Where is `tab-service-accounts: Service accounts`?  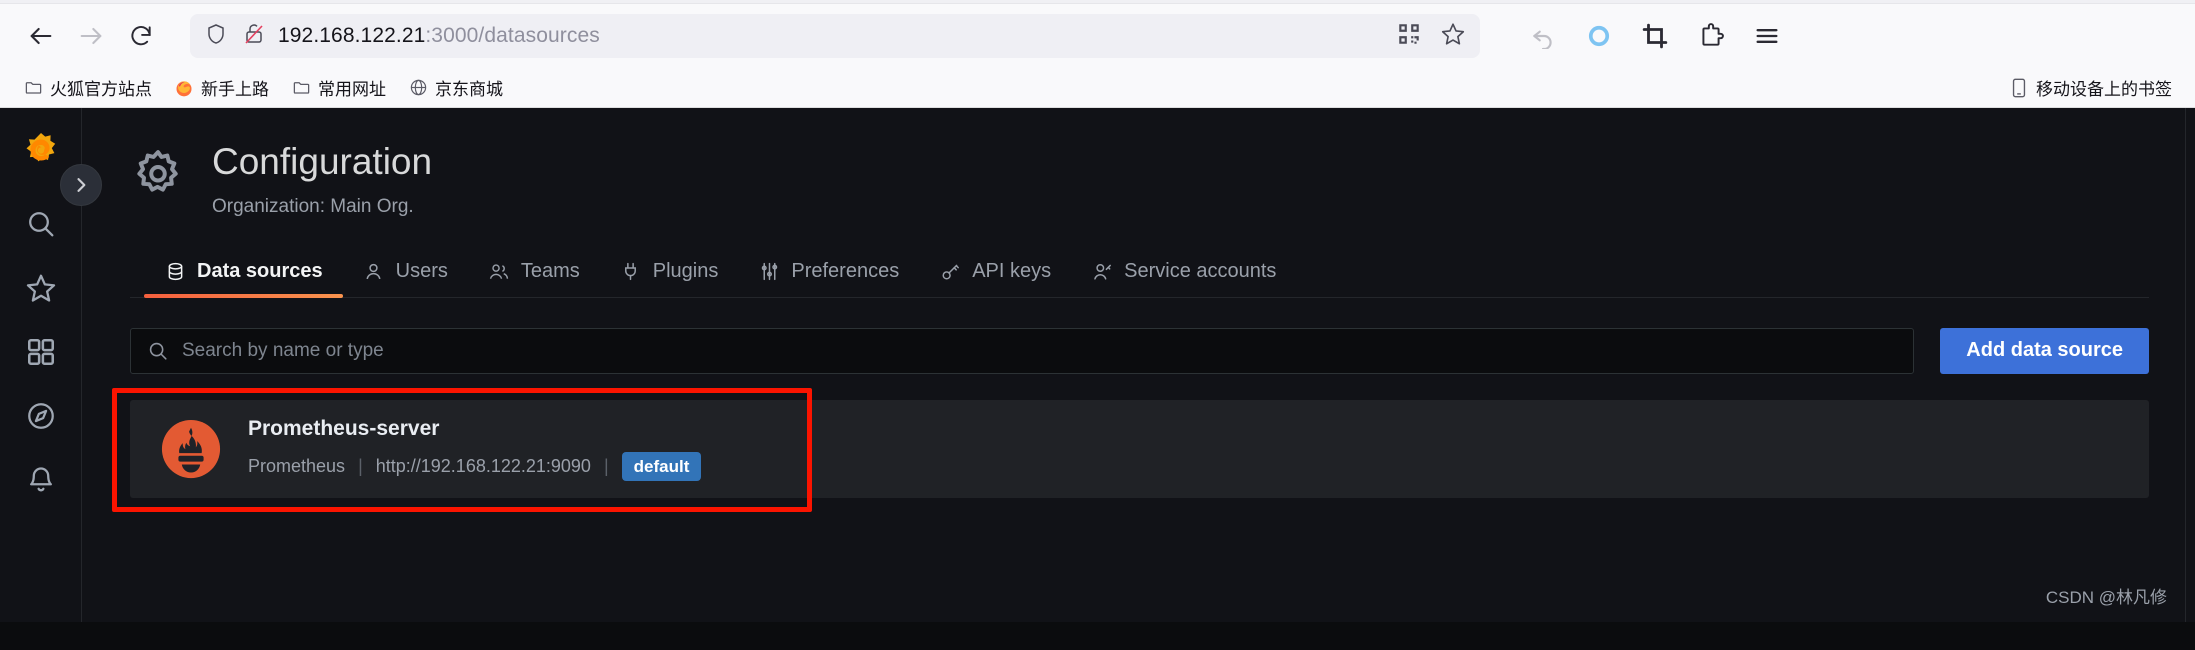
tab-service-accounts: Service accounts is located at coordinates (1183, 273).